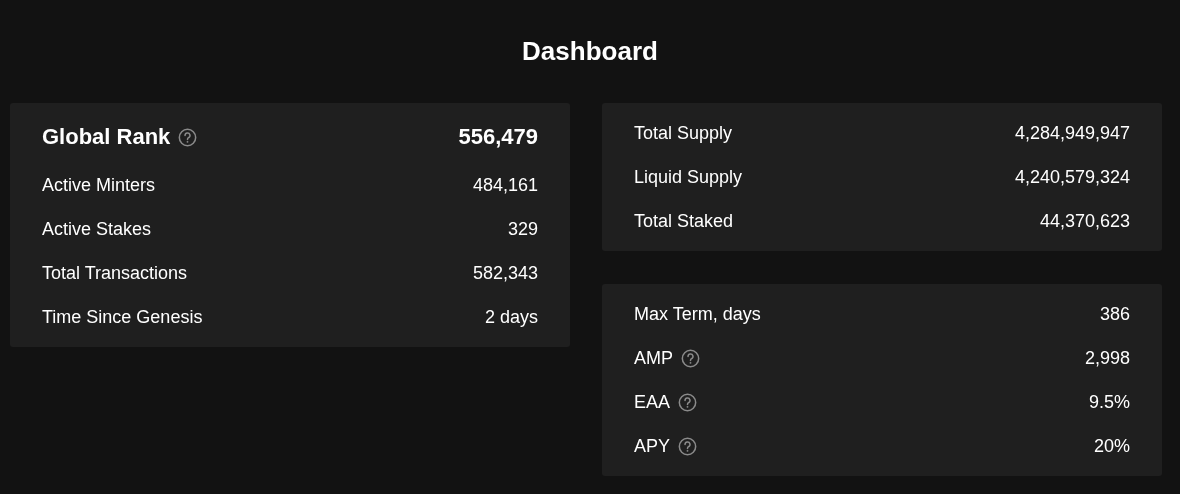 This screenshot has width=1180, height=494. Describe the element at coordinates (1109, 402) in the screenshot. I see `stat-value: 9.5%` at that location.